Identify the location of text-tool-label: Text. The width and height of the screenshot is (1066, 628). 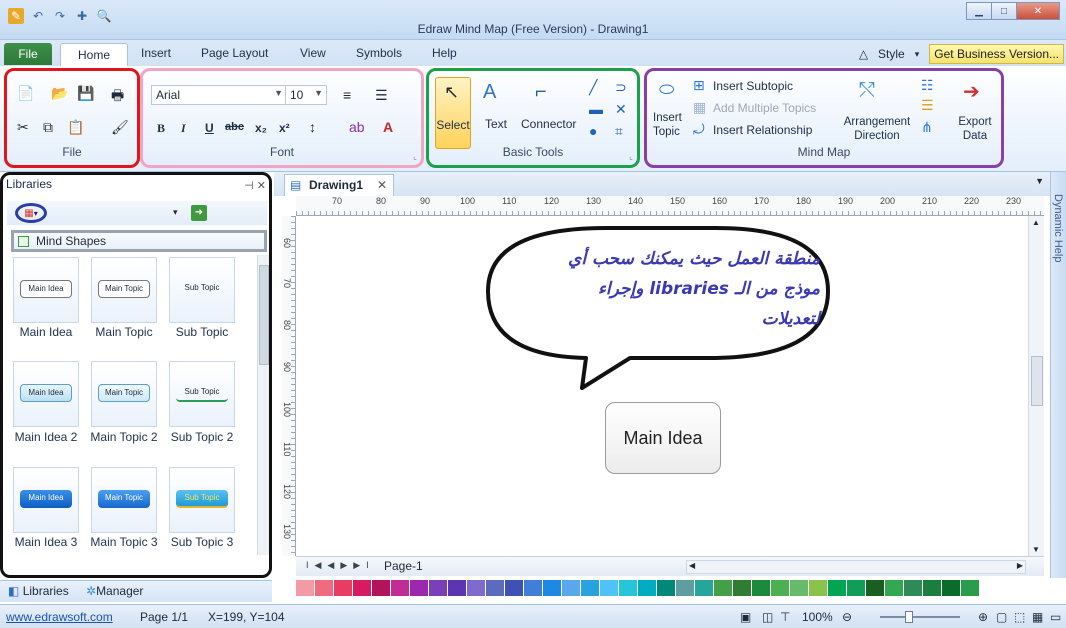
(496, 124).